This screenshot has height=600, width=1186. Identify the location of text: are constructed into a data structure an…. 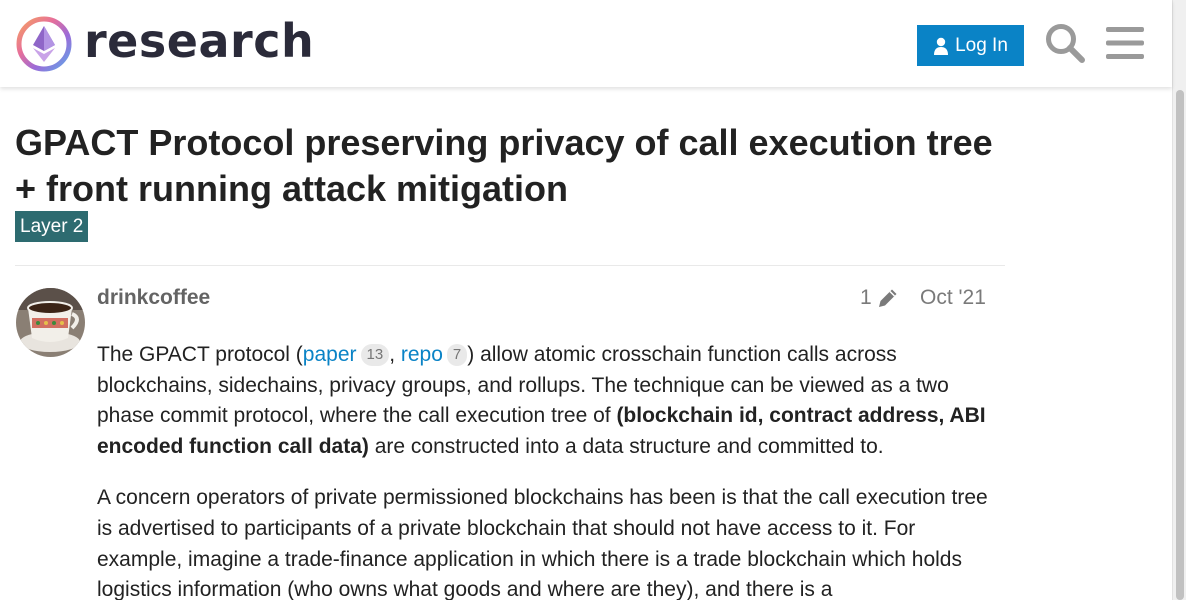
(626, 446).